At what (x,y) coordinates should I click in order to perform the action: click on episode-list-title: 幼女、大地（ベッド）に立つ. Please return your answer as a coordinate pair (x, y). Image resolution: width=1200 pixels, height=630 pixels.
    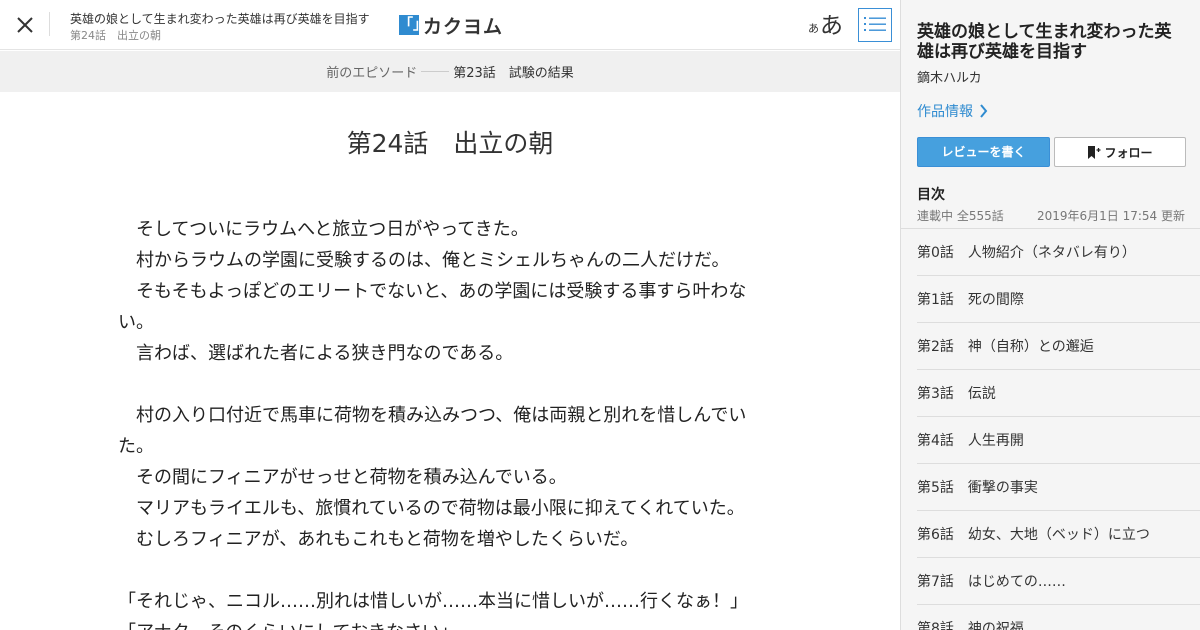
    Looking at the image, I should click on (1058, 535).